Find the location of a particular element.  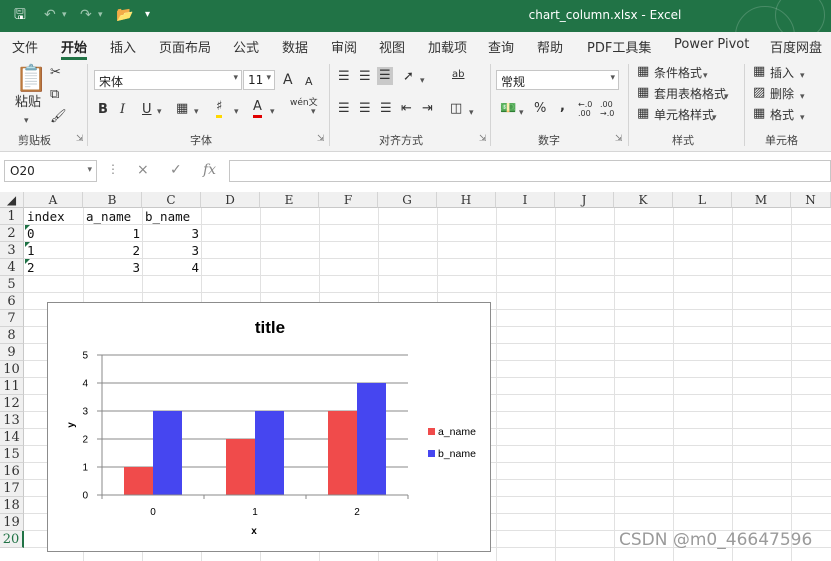

wrap-text-button: ab is located at coordinates (458, 75).